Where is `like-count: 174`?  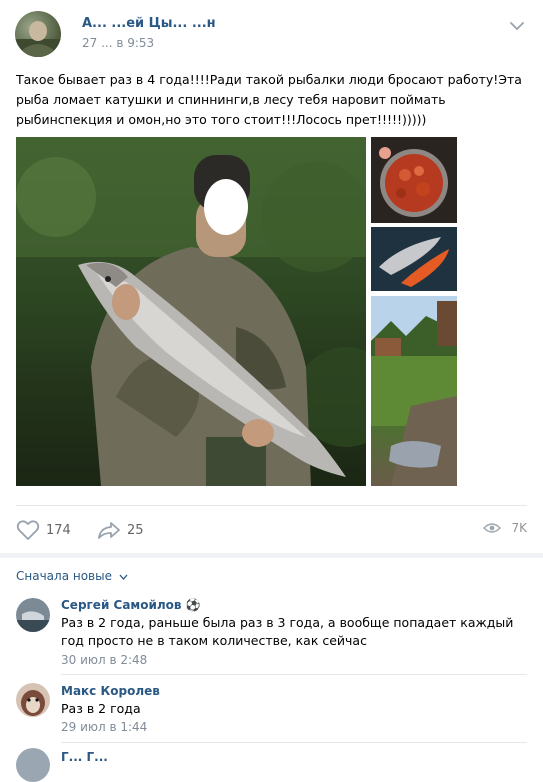 like-count: 174 is located at coordinates (58, 530).